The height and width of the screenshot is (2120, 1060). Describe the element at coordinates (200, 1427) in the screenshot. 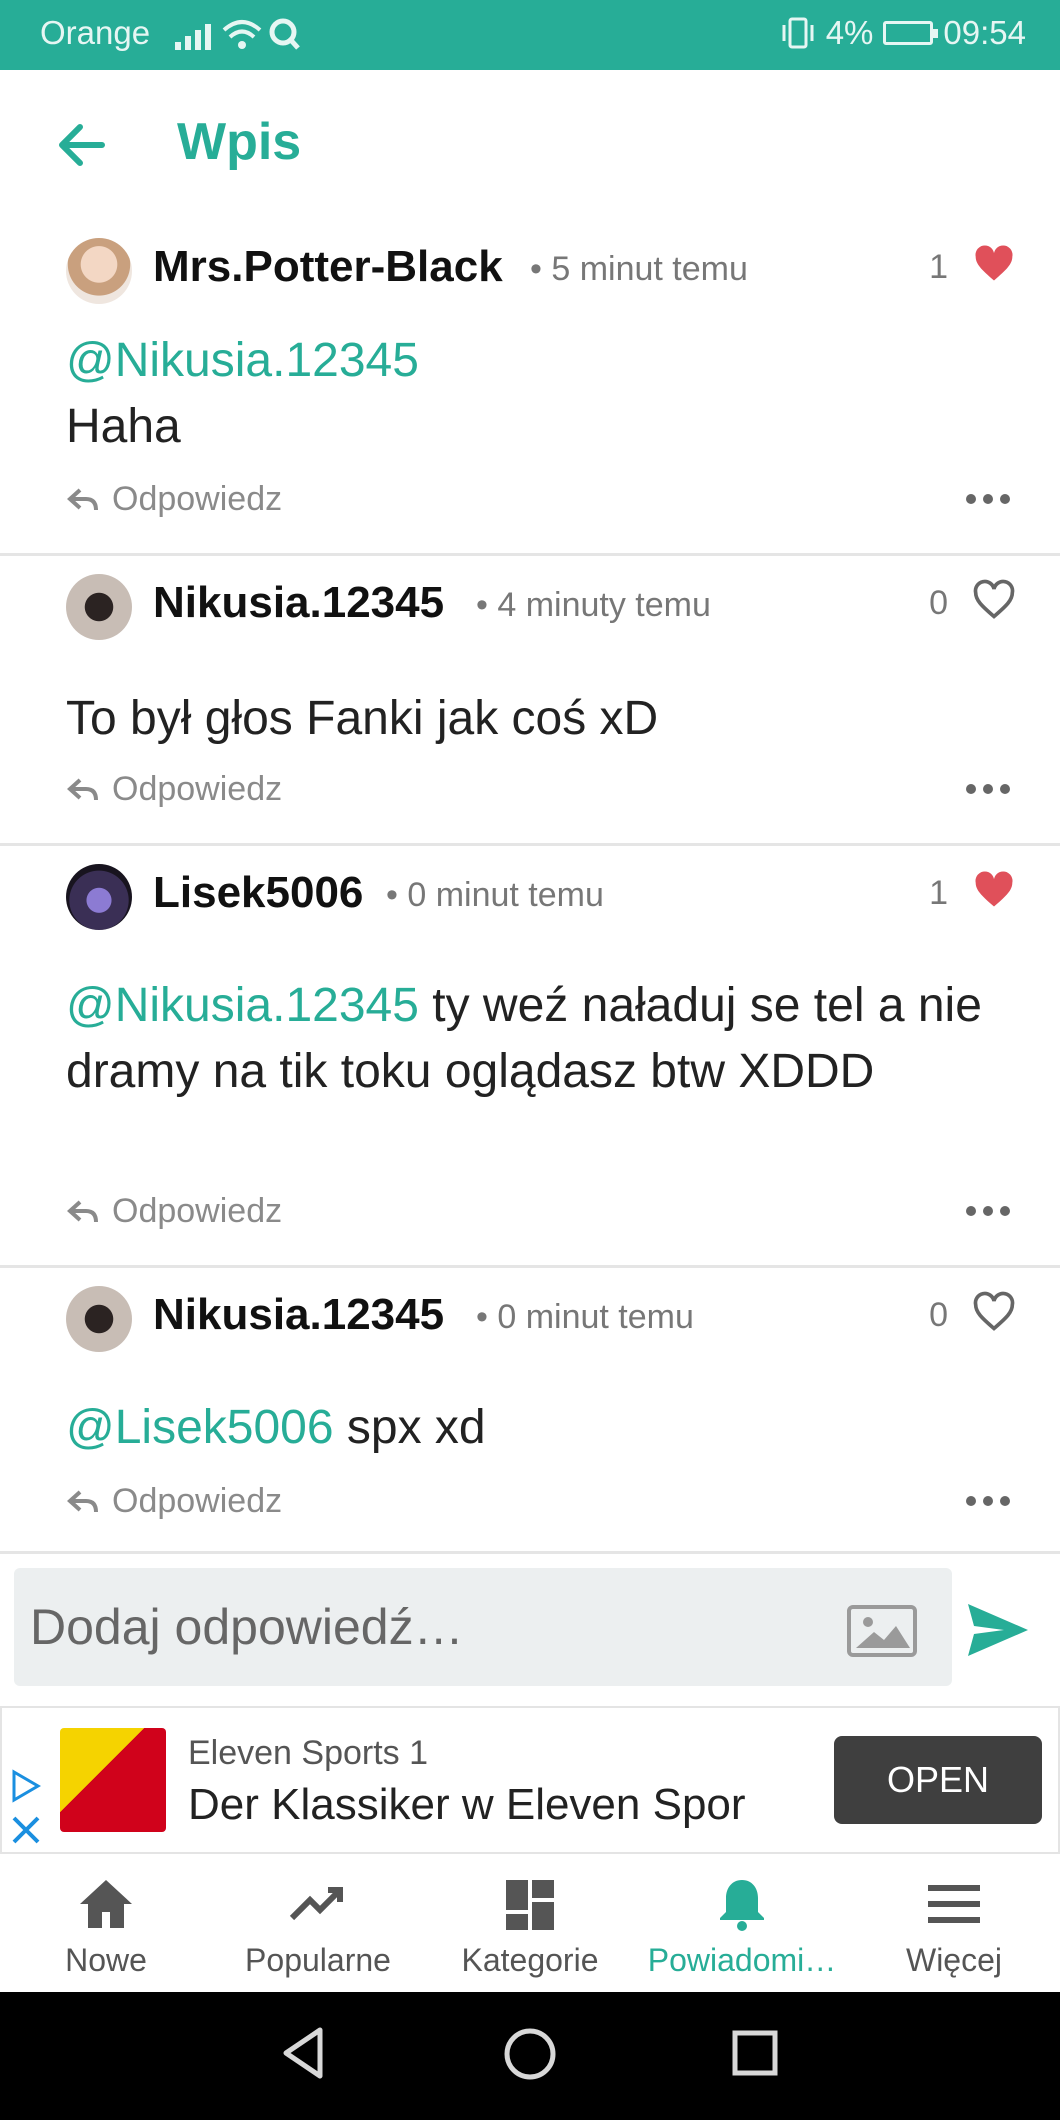

I see `mention-link: @Lisek5006` at that location.